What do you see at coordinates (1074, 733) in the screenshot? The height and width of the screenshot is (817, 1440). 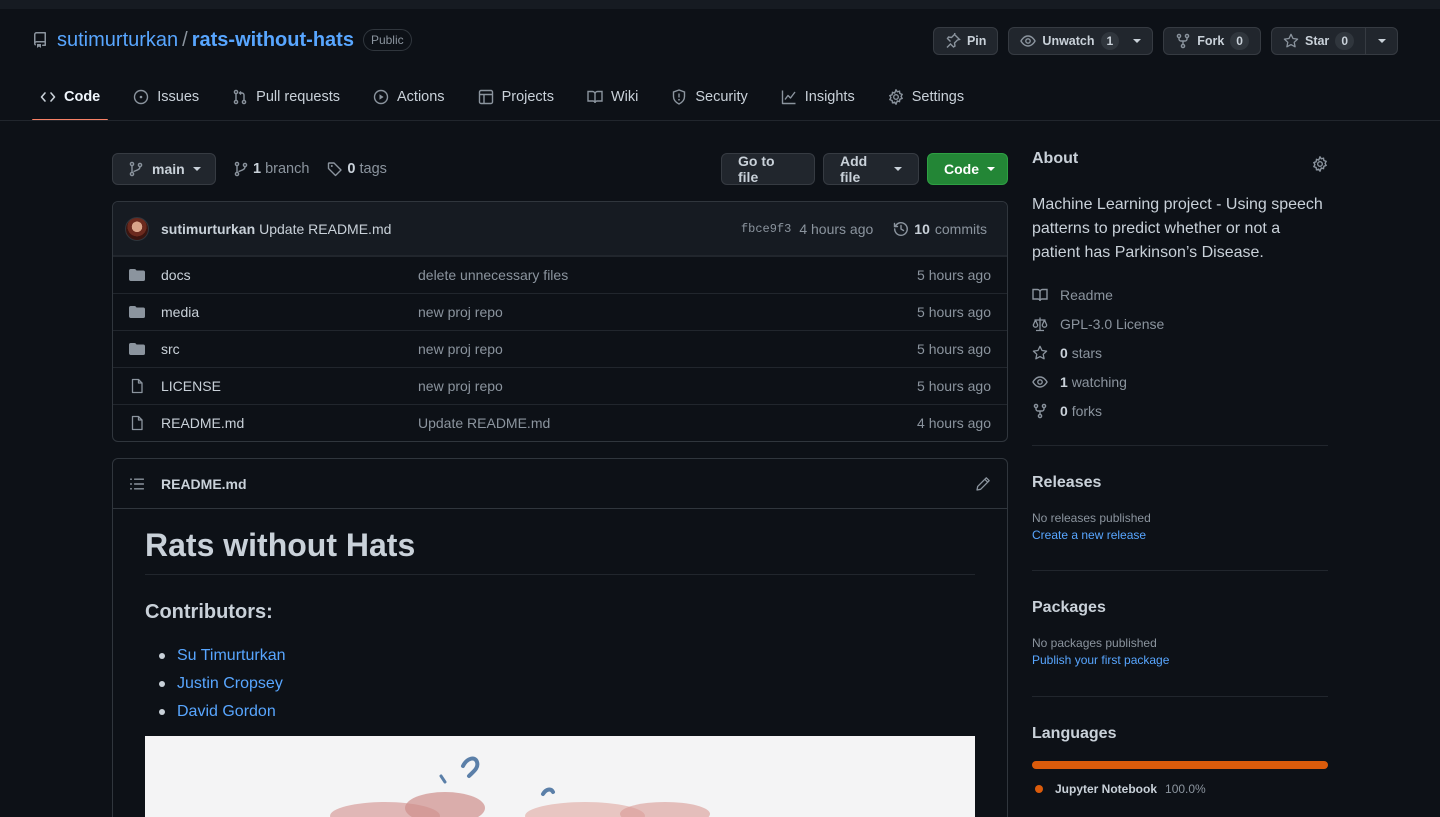 I see `languages-heading: Languages` at bounding box center [1074, 733].